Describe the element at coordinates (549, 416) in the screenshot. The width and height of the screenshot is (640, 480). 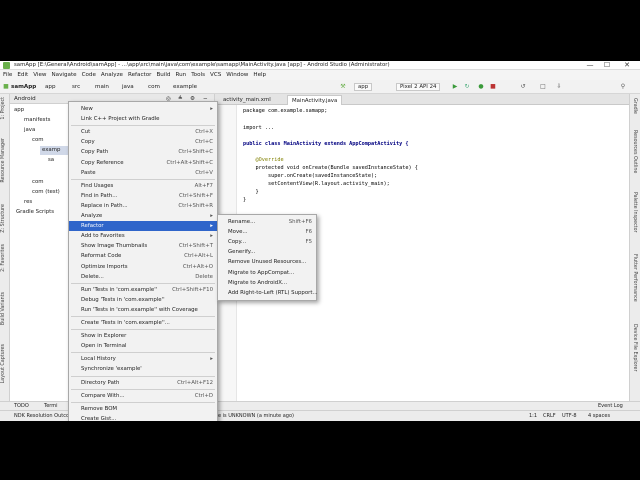
I see `line-separator: CRLF` at that location.